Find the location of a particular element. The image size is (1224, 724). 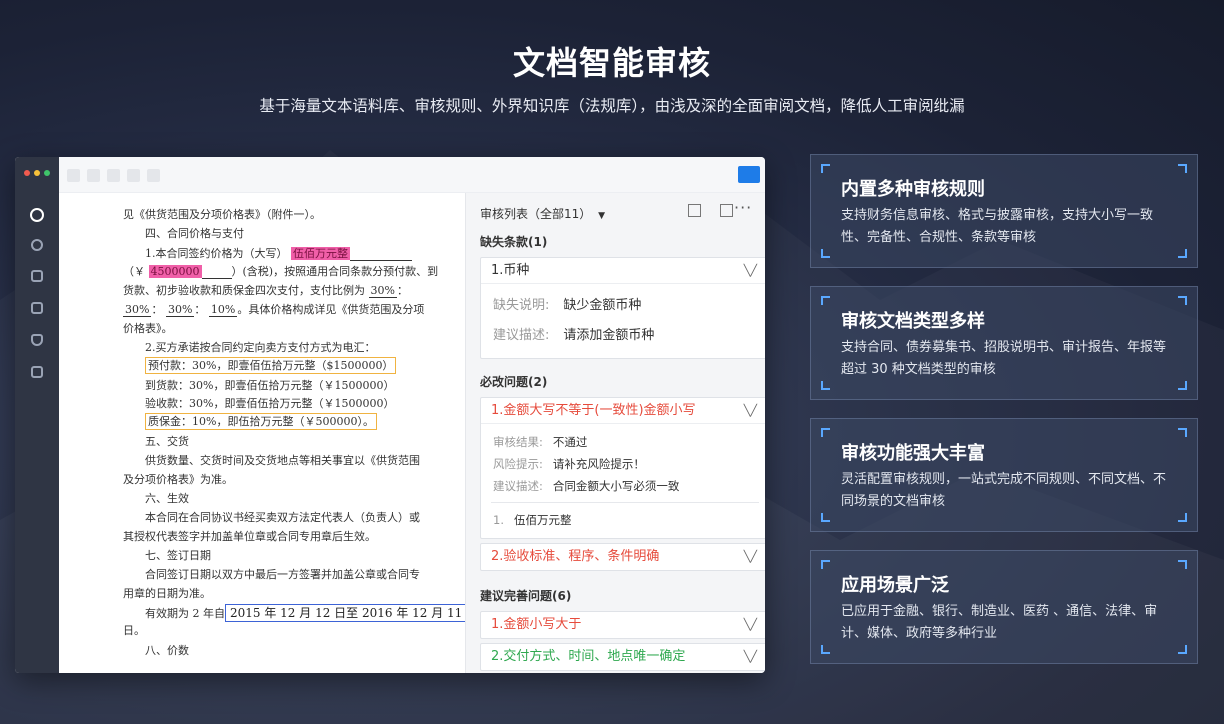

maximize-dot is located at coordinates (47, 173).